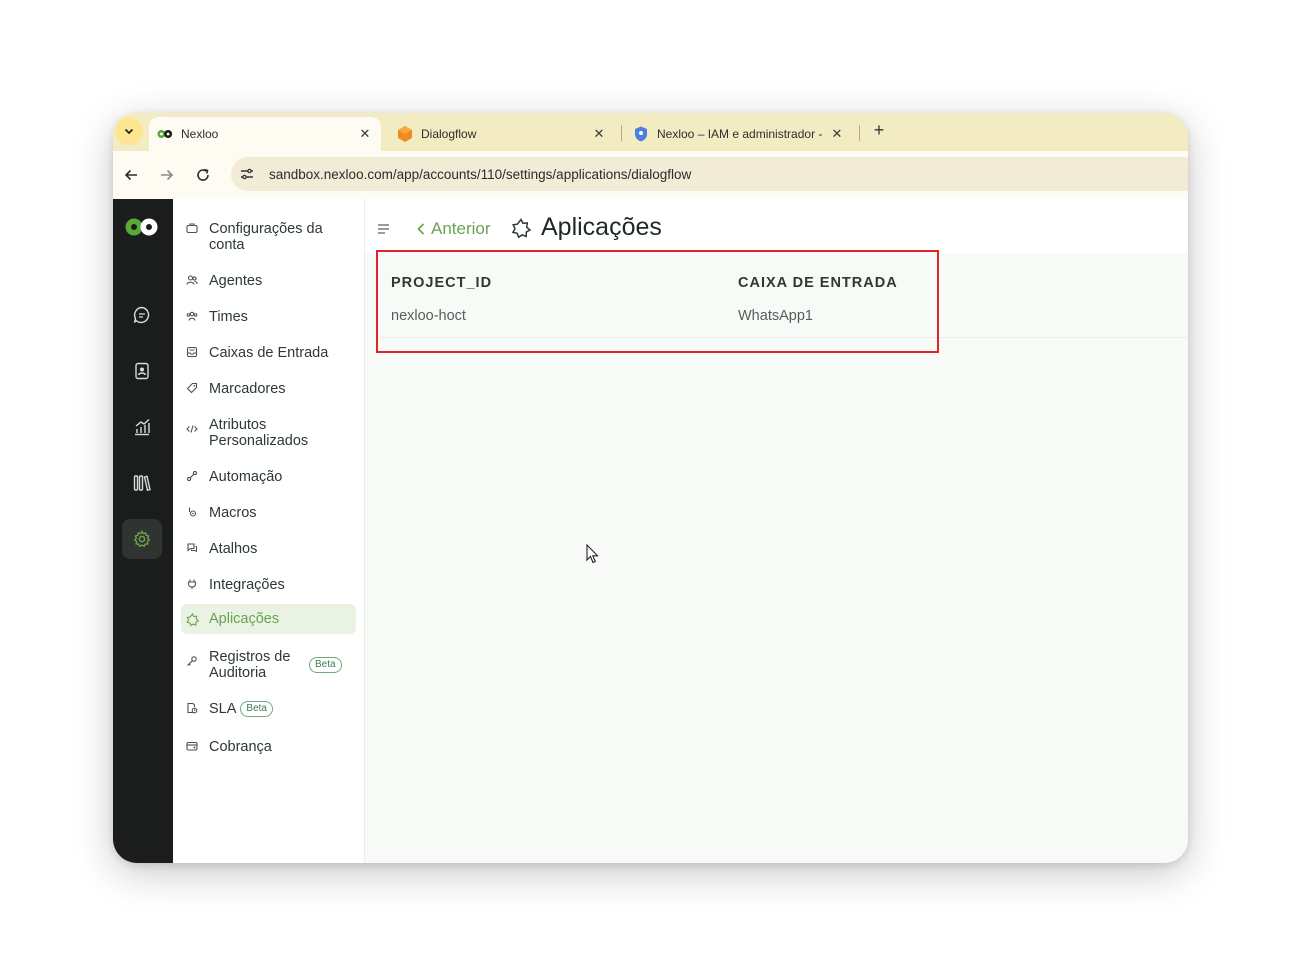  I want to click on sidebar-item-label: Times, so click(228, 317).